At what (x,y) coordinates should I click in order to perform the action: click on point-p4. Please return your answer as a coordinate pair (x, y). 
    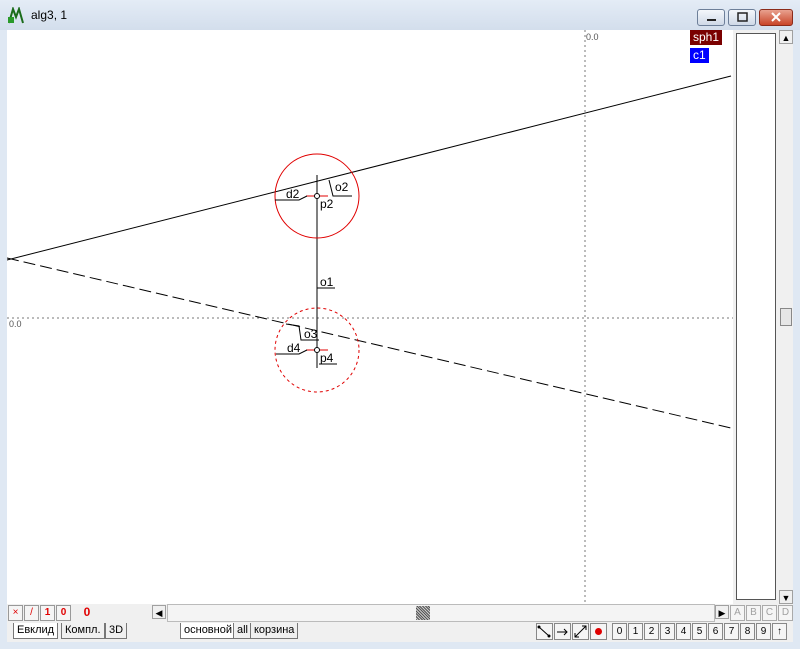
    Looking at the image, I should click on (317, 350).